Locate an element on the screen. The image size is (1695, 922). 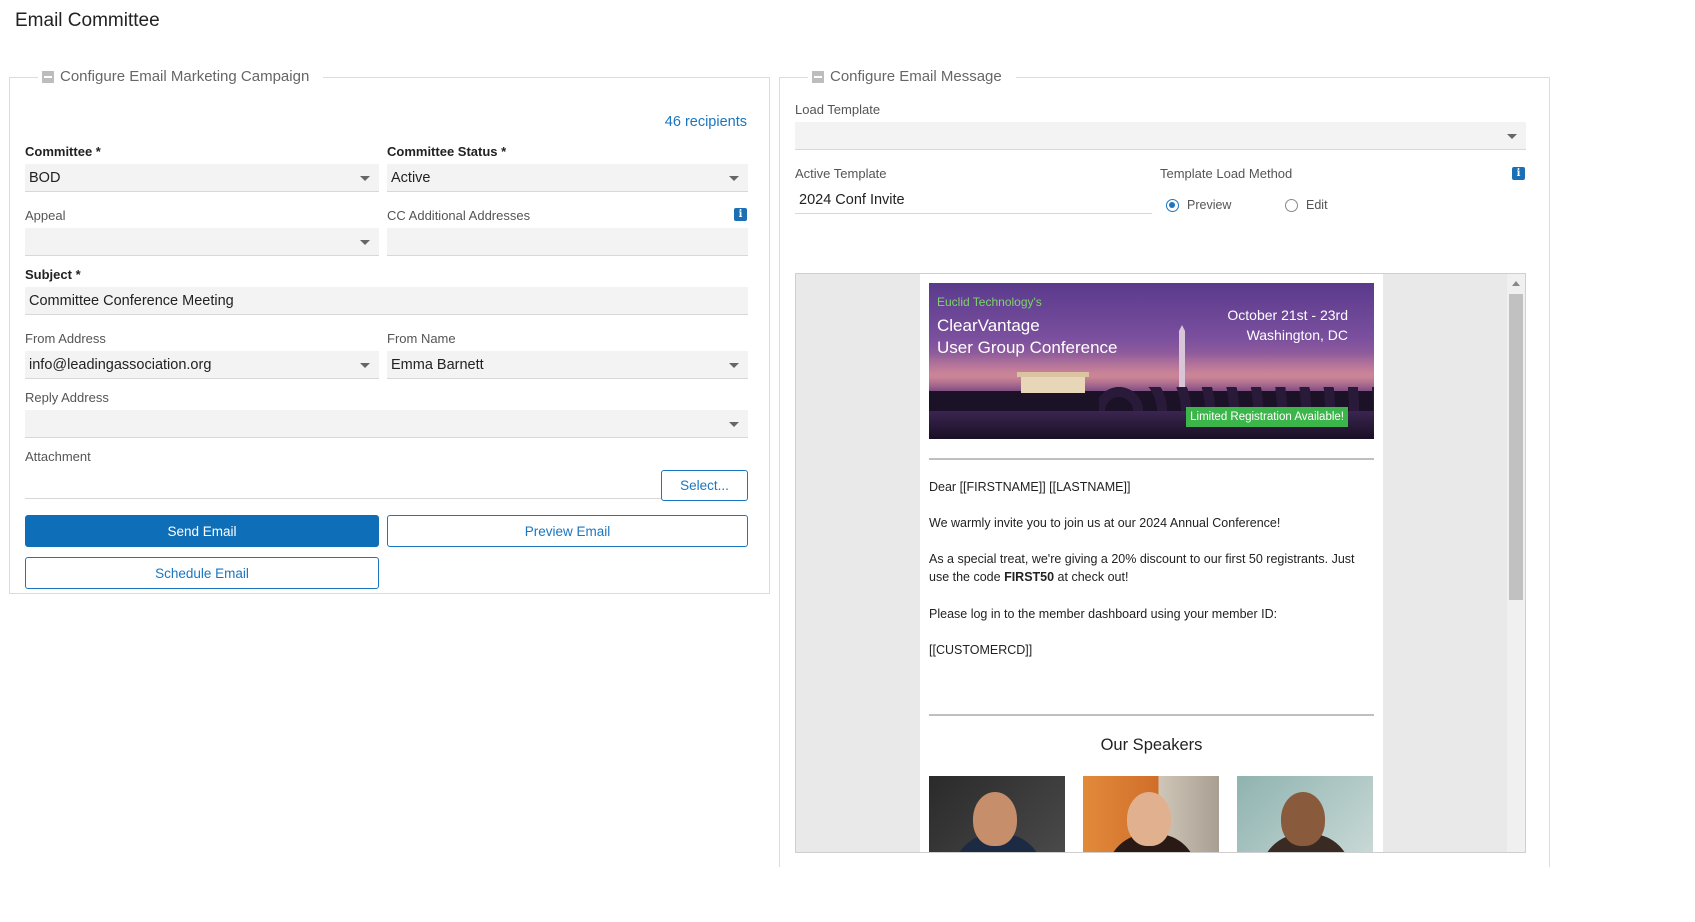
banner-title-line1: ClearVantage is located at coordinates (988, 325).